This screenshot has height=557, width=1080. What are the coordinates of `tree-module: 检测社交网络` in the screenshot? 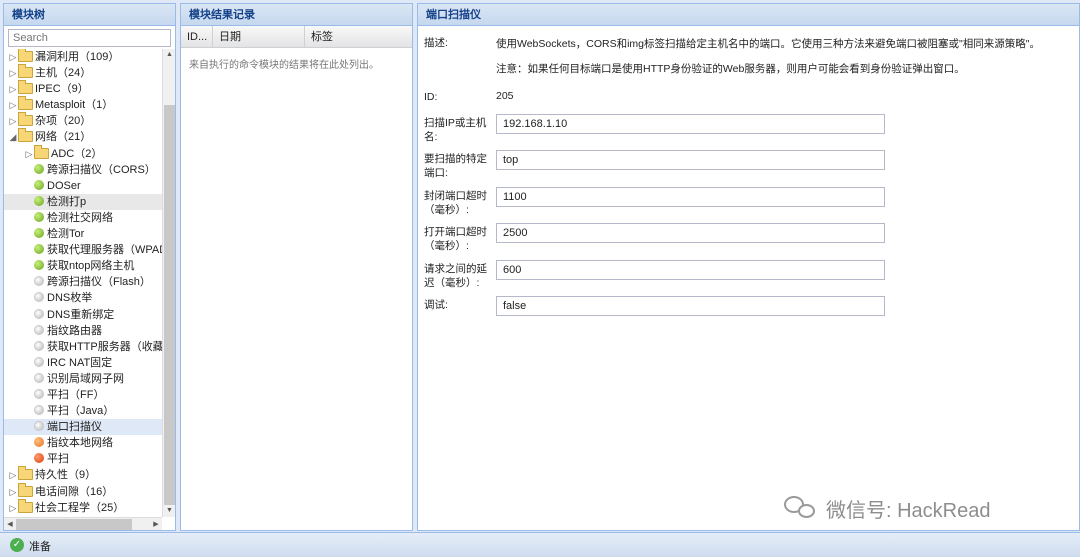 It's located at (89, 218).